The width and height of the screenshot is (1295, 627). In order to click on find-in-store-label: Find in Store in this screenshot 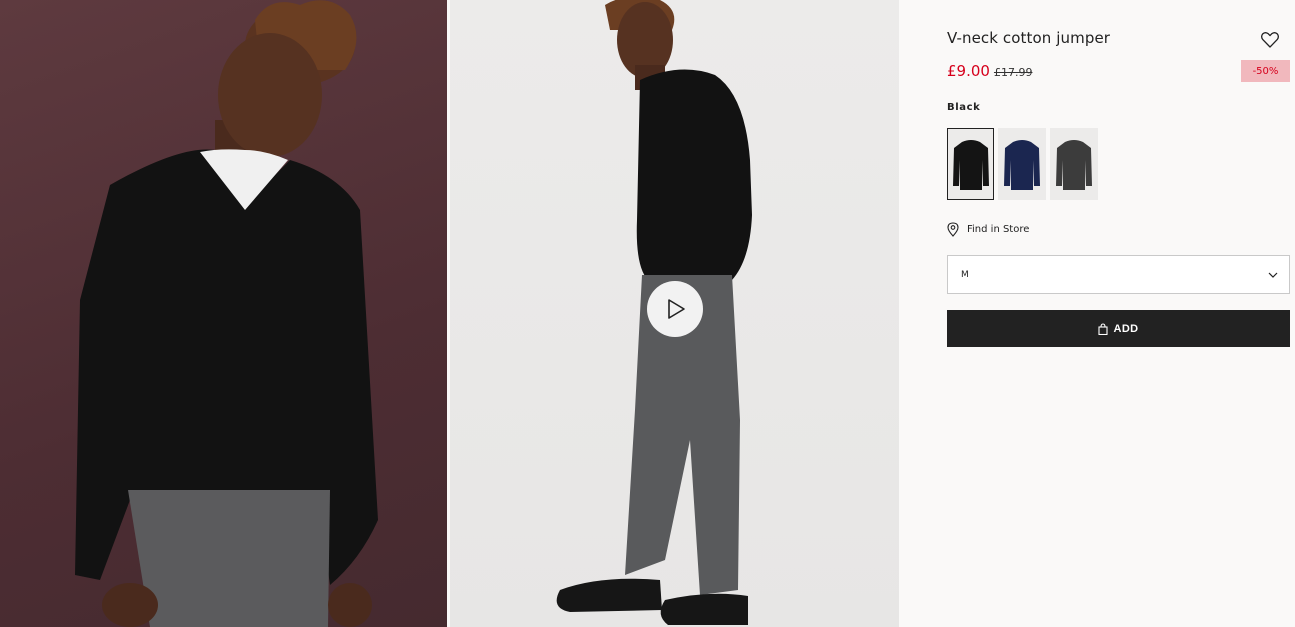, I will do `click(998, 229)`.